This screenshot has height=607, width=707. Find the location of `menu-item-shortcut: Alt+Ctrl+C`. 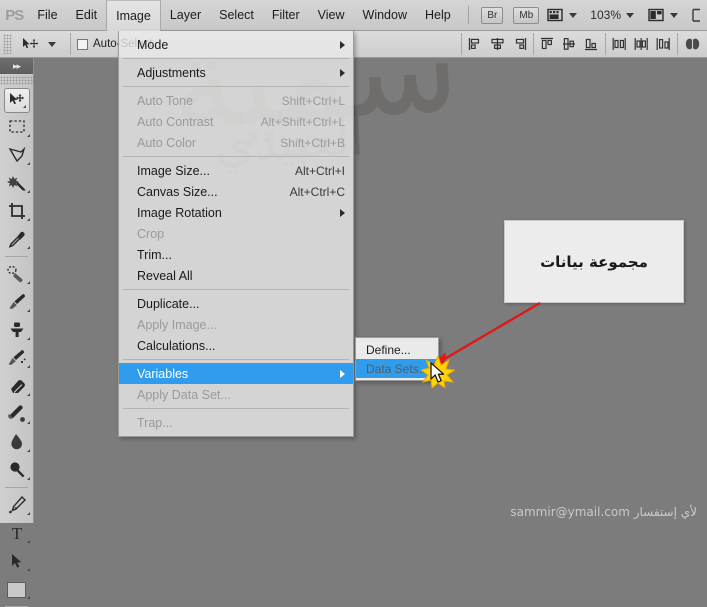

menu-item-shortcut: Alt+Ctrl+C is located at coordinates (317, 191).